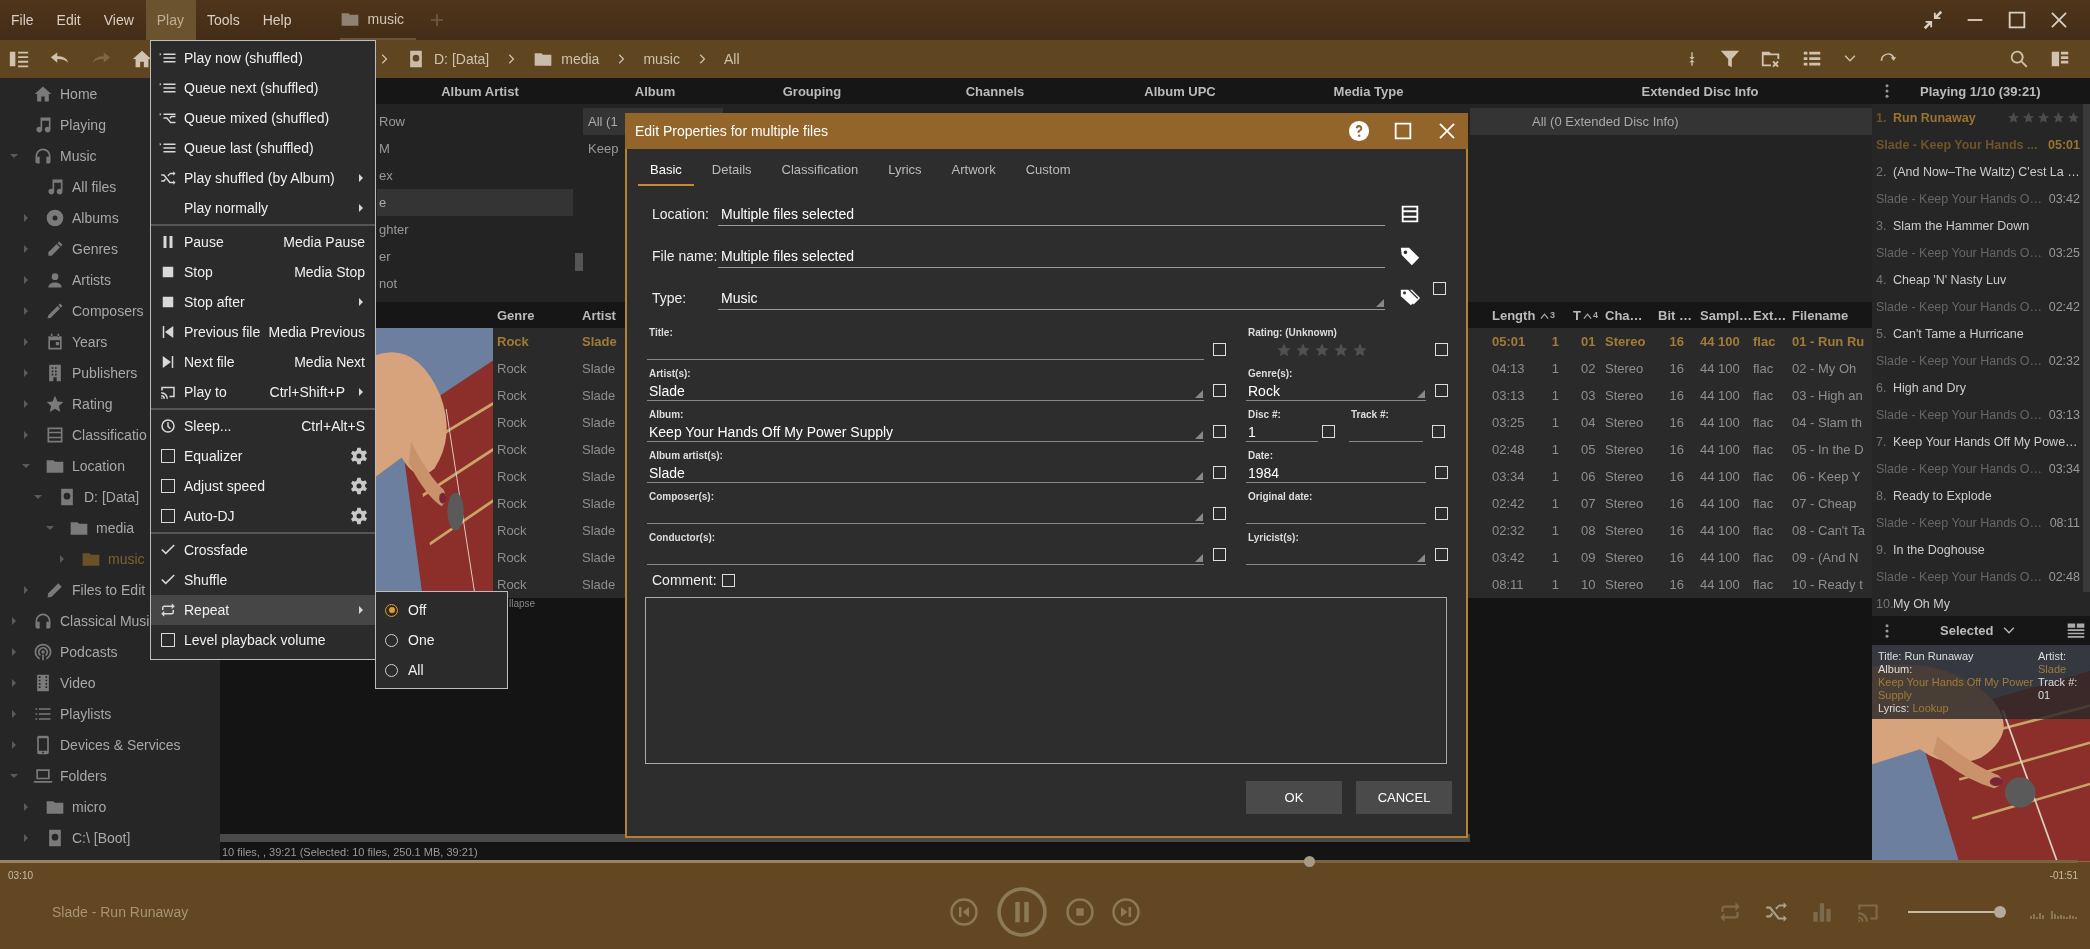 The height and width of the screenshot is (949, 2090). I want to click on table-cell-text: 08, so click(1588, 530).